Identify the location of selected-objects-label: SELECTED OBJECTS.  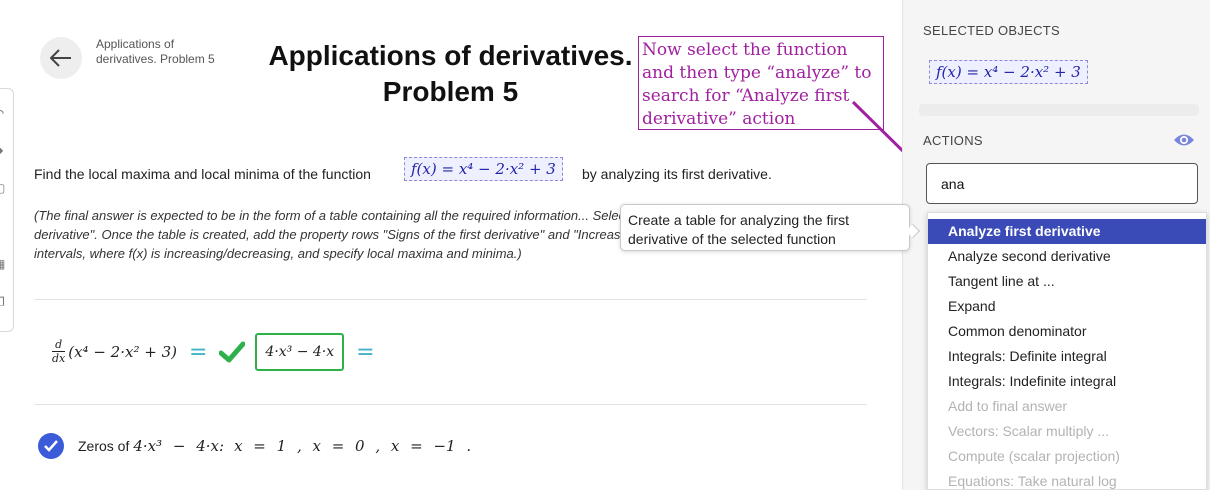
(991, 30).